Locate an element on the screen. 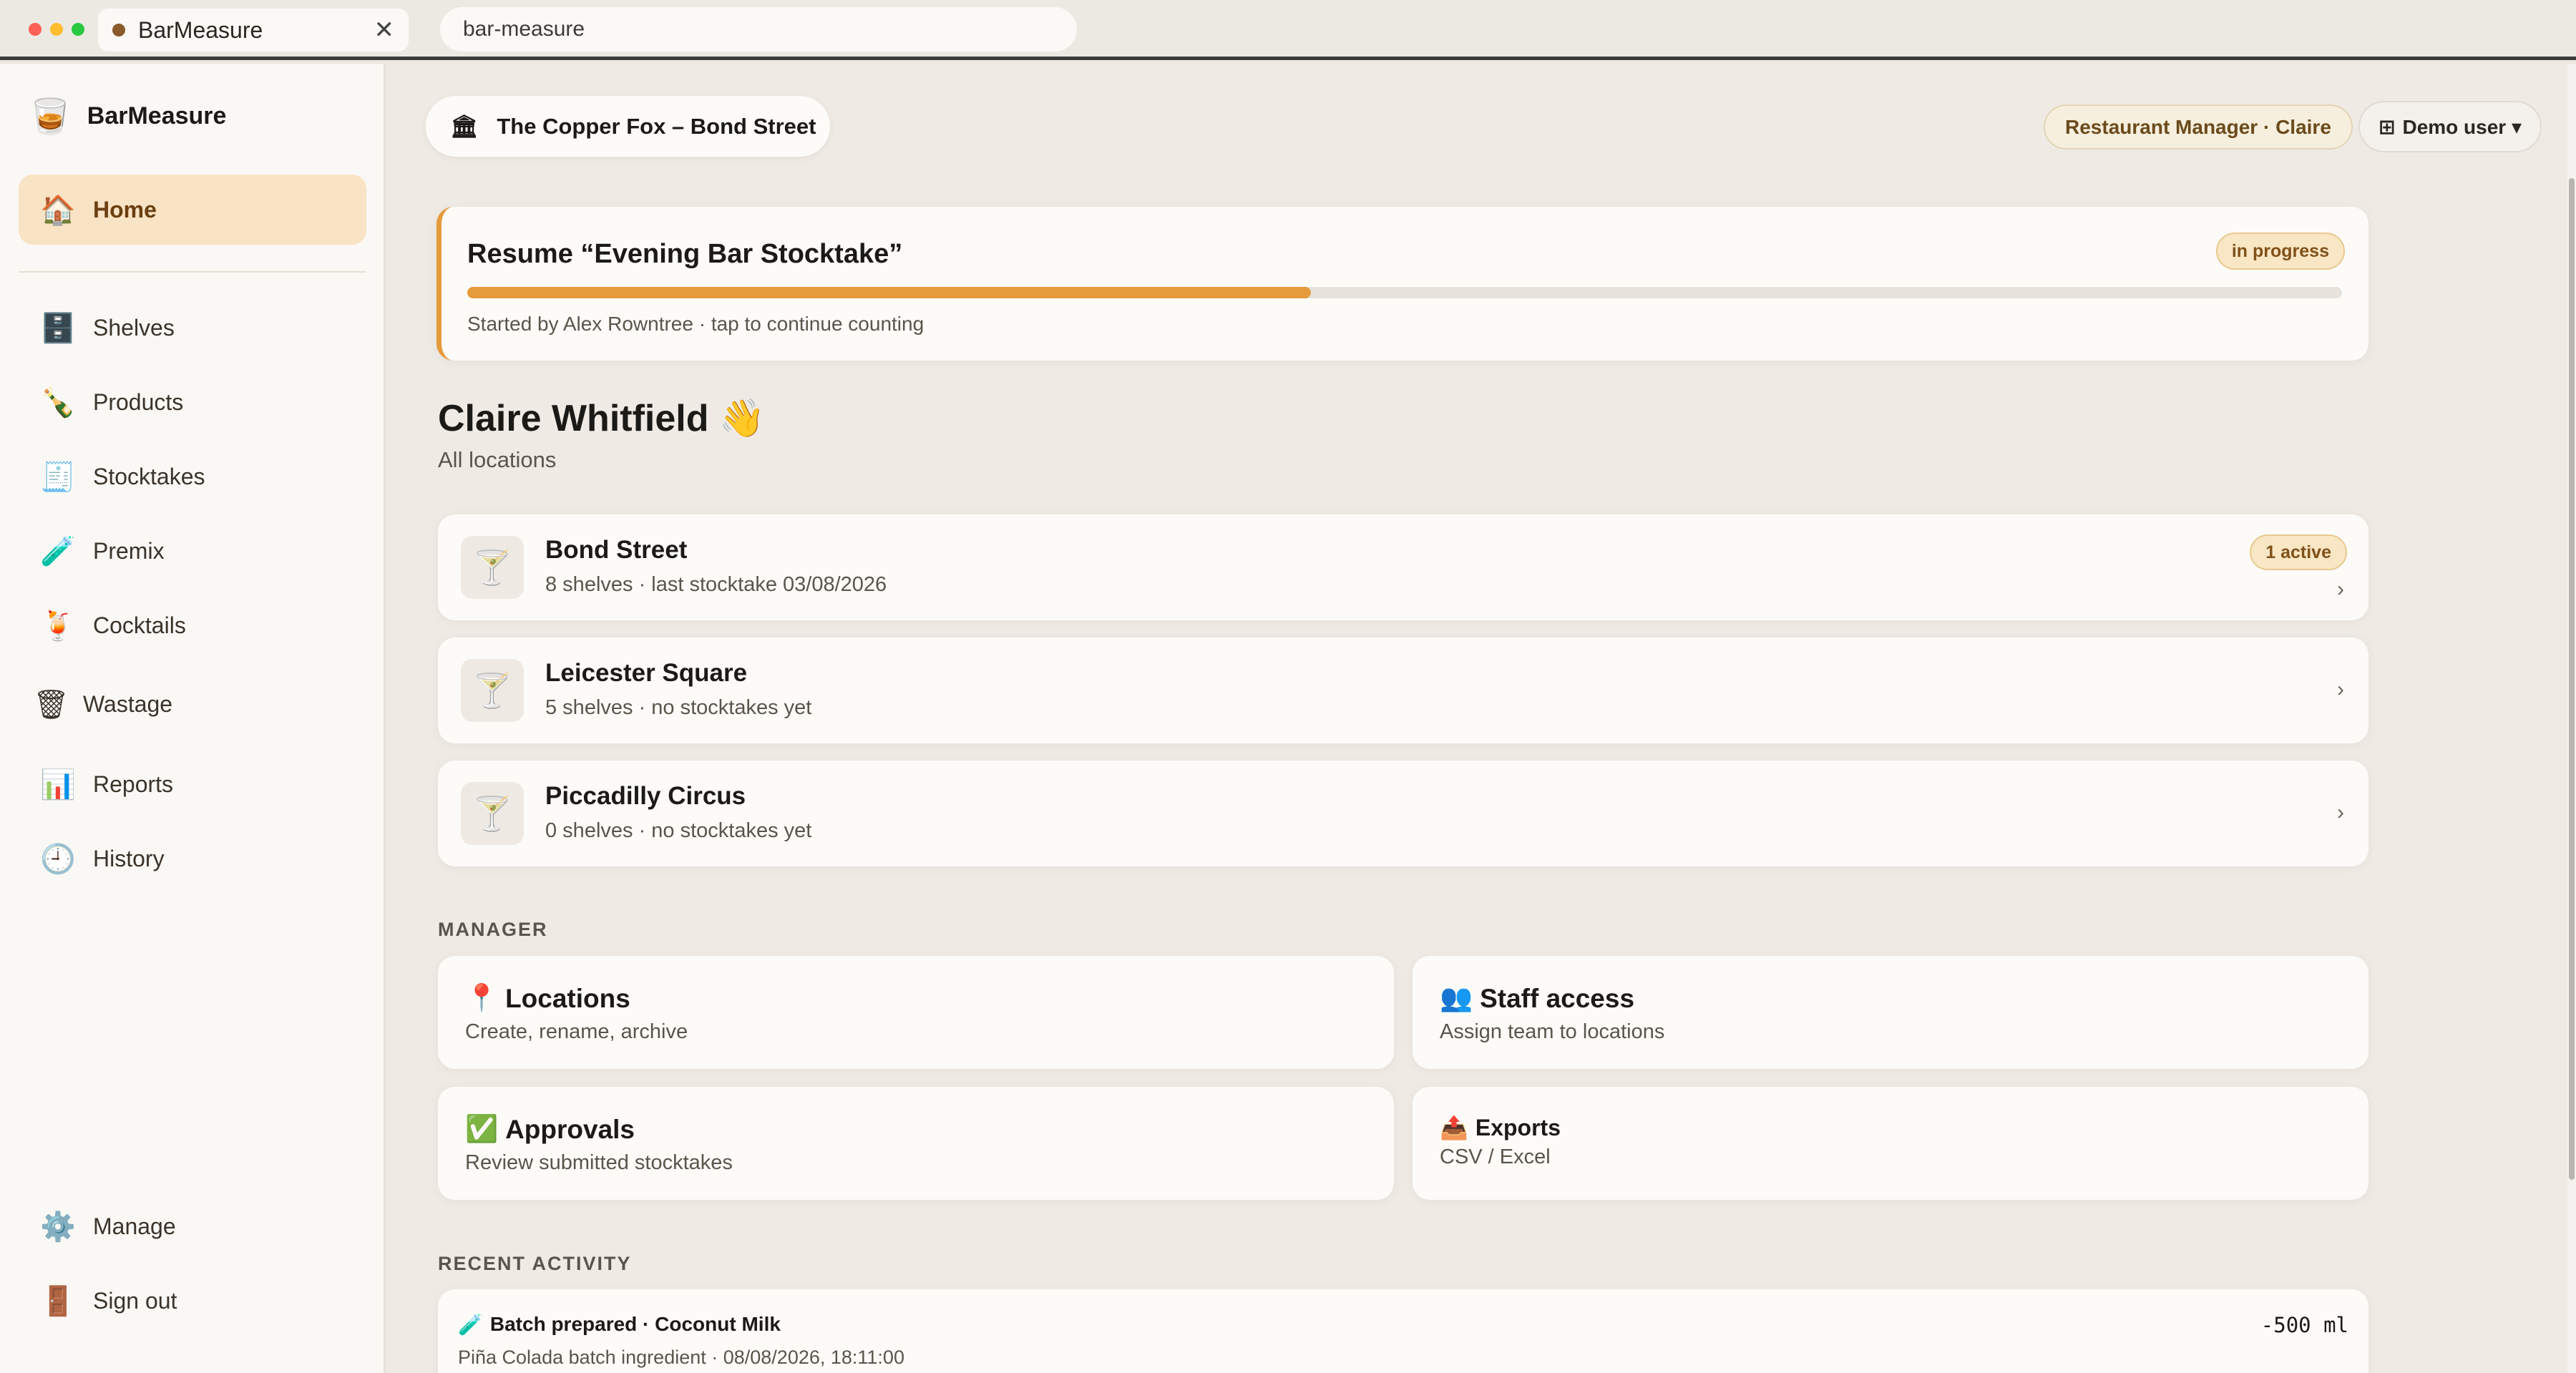 This screenshot has width=2576, height=1373. scrollbar is located at coordinates (2571, 718).